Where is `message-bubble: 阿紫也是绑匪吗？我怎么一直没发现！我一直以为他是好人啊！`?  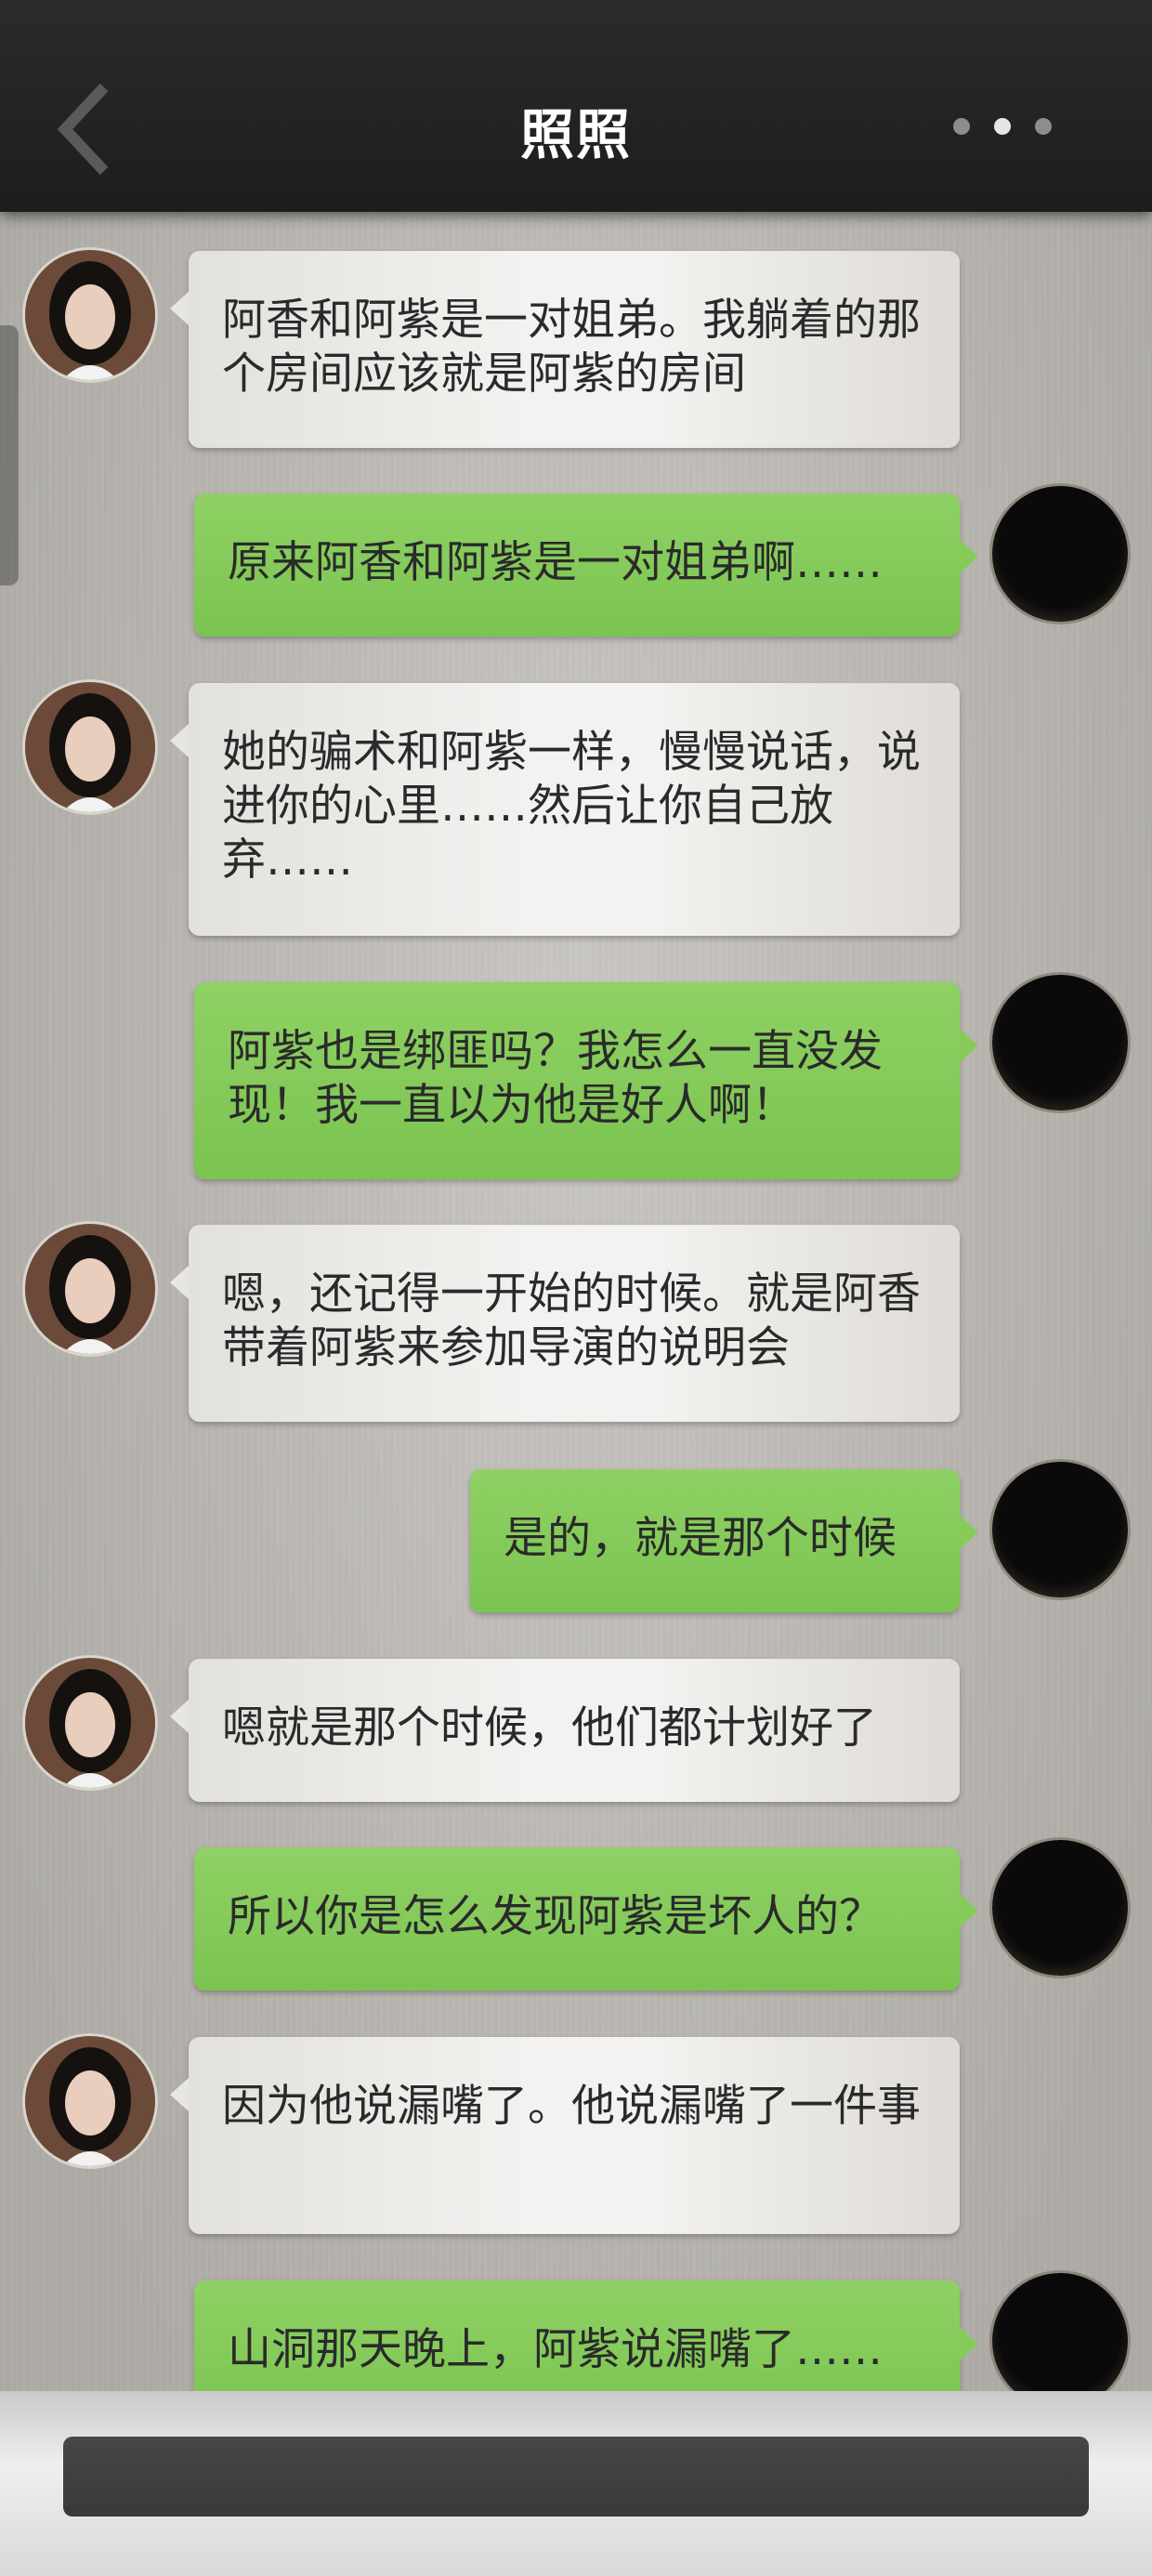 message-bubble: 阿紫也是绑匪吗？我怎么一直没发现！我一直以为他是好人啊！ is located at coordinates (586, 1080).